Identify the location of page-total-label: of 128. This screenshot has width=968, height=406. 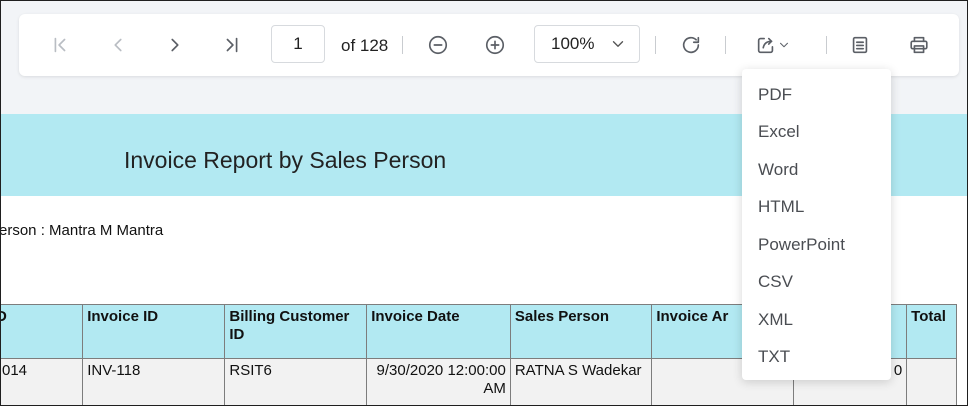
(365, 45).